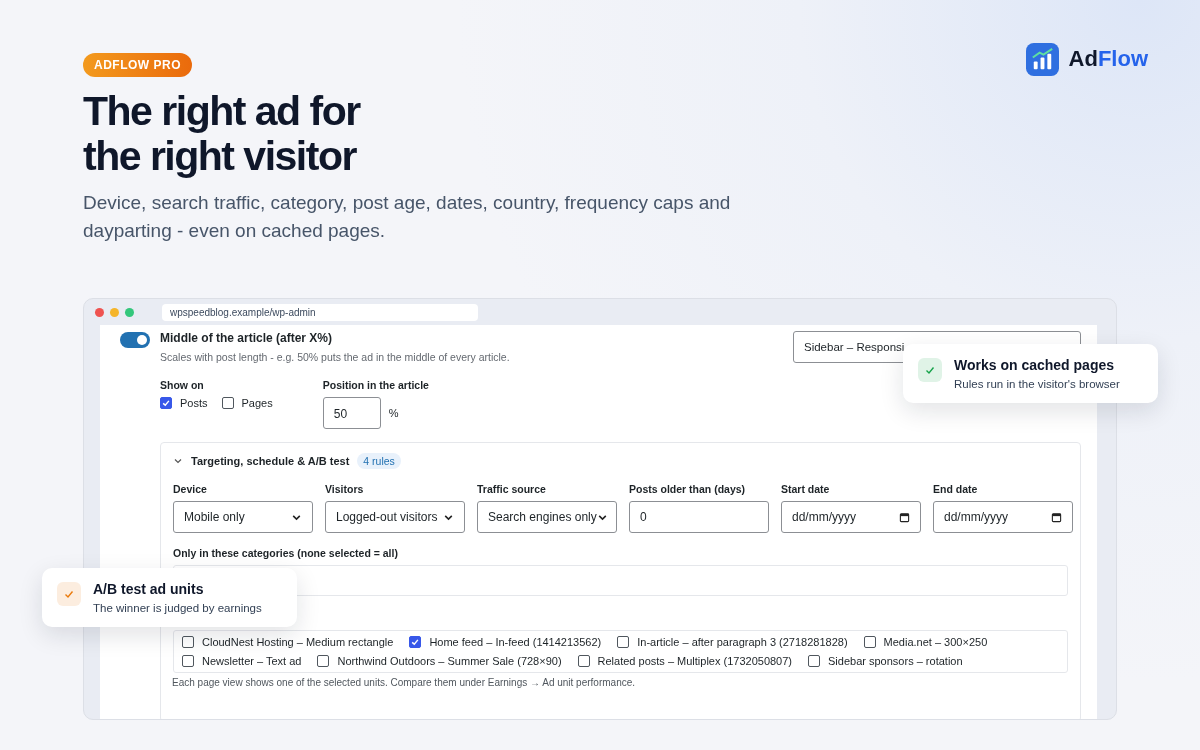 The height and width of the screenshot is (750, 1200). Describe the element at coordinates (177, 608) in the screenshot. I see `card-subtitle: The winner is judged by earnings` at that location.